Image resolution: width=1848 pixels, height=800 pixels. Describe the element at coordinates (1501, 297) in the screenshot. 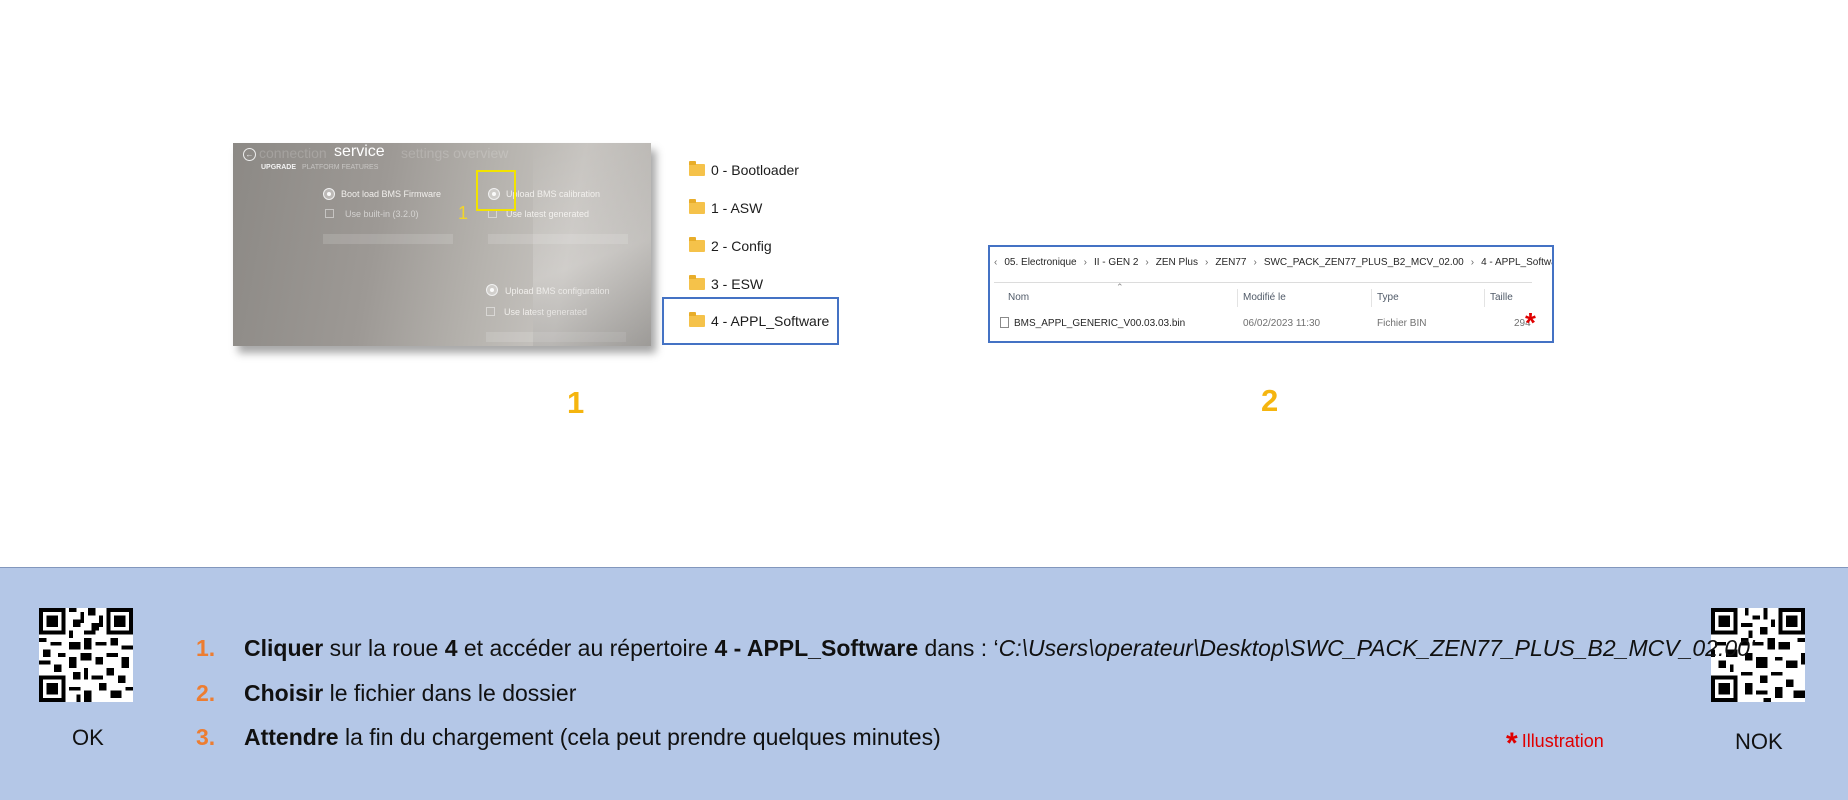

I see `column-size: Taille` at that location.